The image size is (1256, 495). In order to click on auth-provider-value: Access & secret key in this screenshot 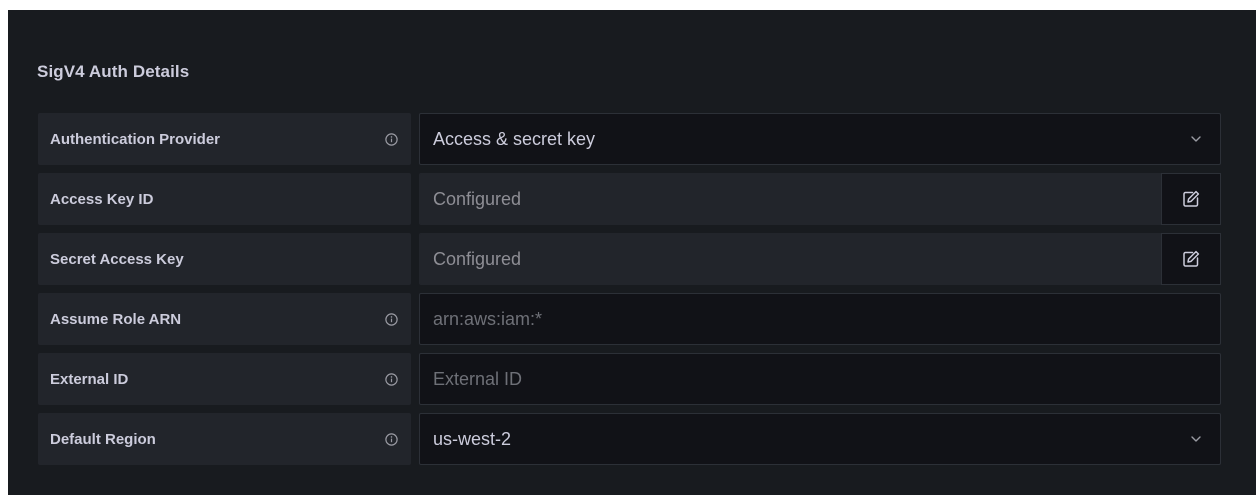, I will do `click(514, 138)`.